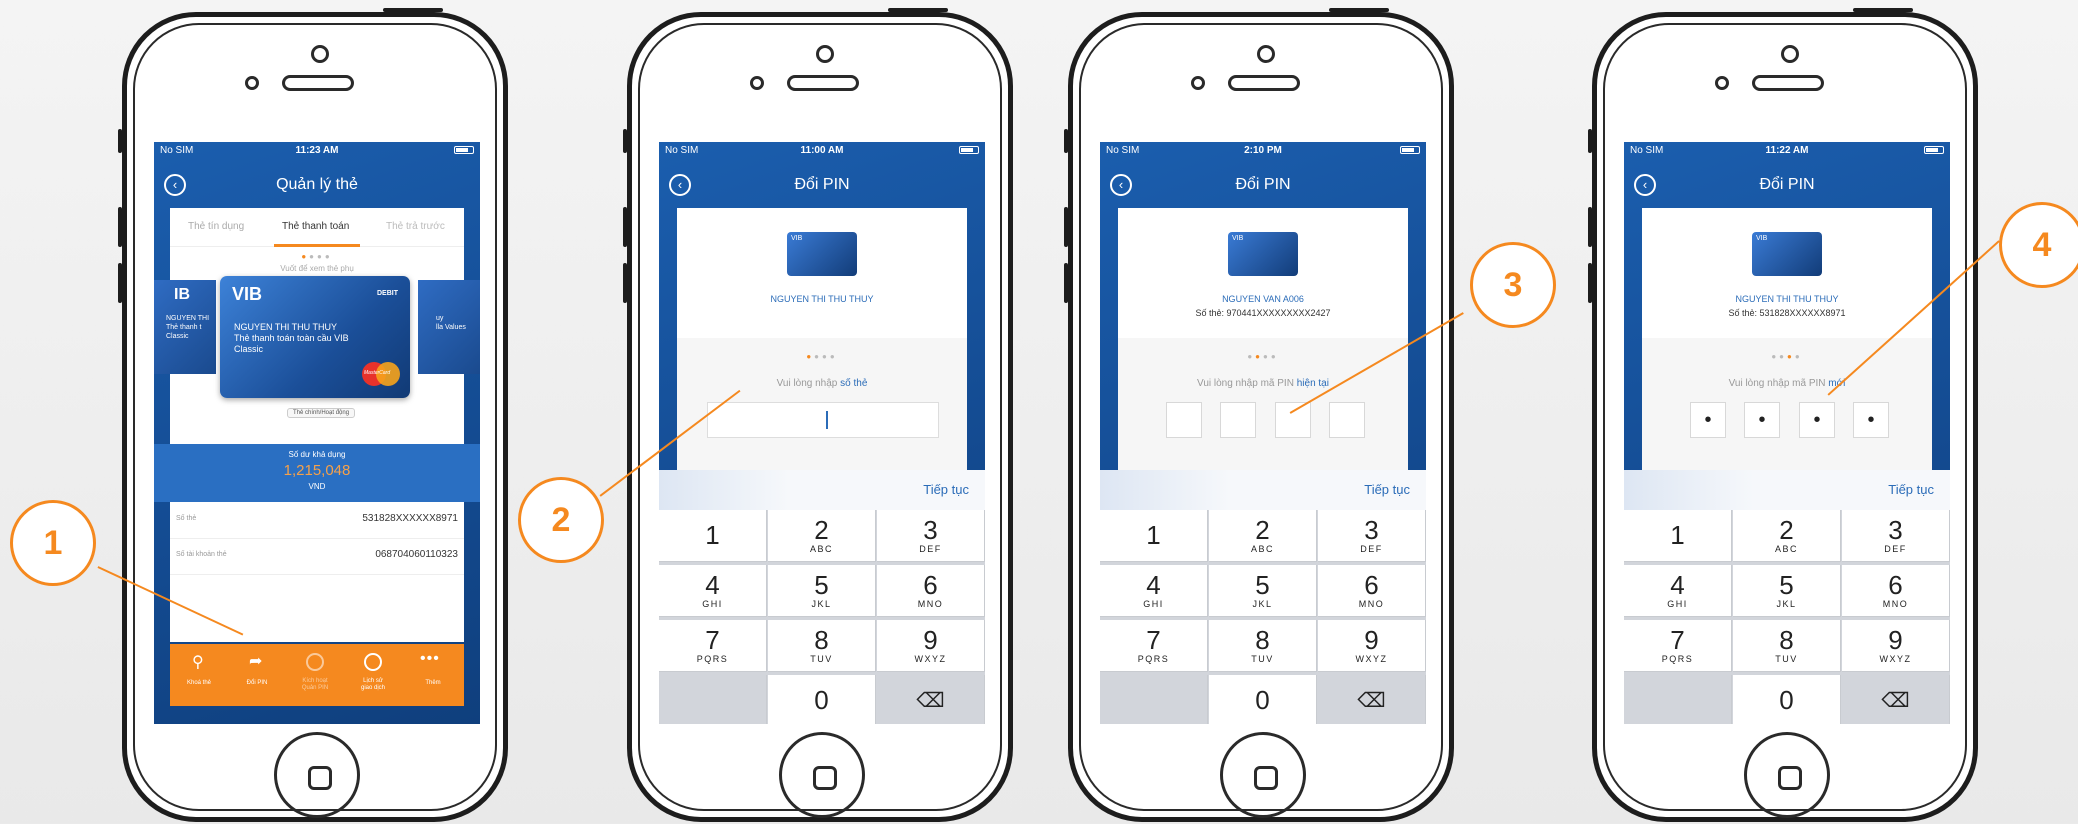 The height and width of the screenshot is (824, 2078). I want to click on input-panel: ●●●● Vui lòng nhập mã PIN hiện tại, so click(1263, 404).